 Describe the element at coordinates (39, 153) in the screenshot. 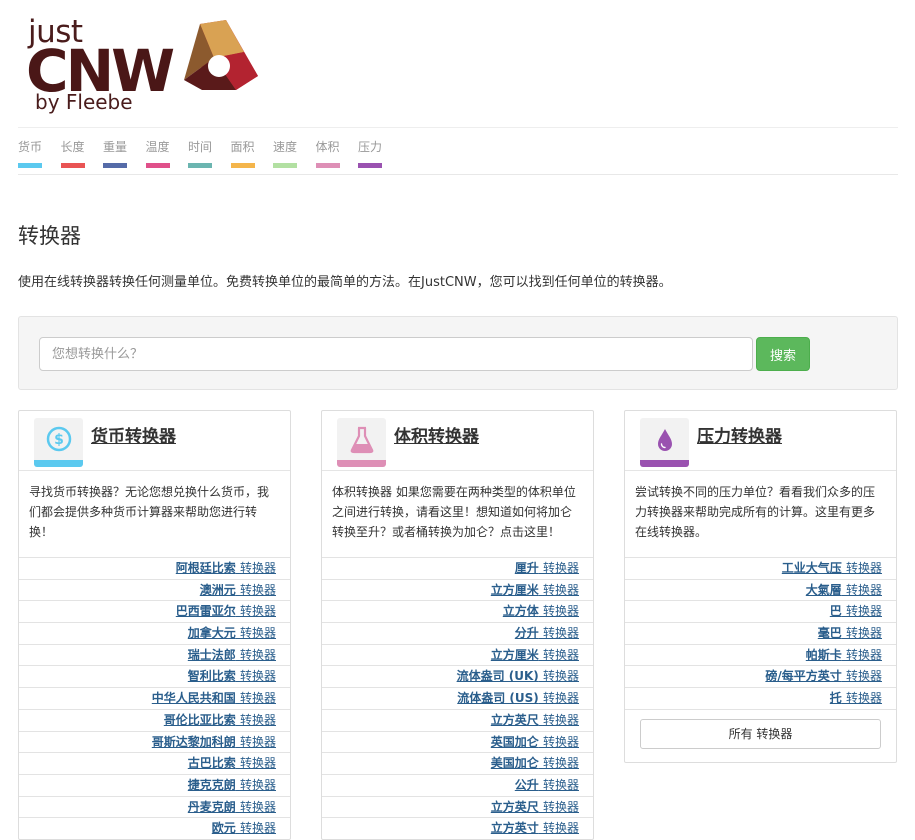

I see `nav-item-currency: 货币` at that location.